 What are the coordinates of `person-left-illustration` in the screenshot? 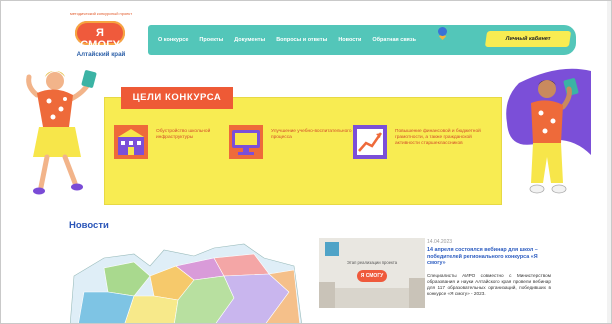 It's located at (61, 132).